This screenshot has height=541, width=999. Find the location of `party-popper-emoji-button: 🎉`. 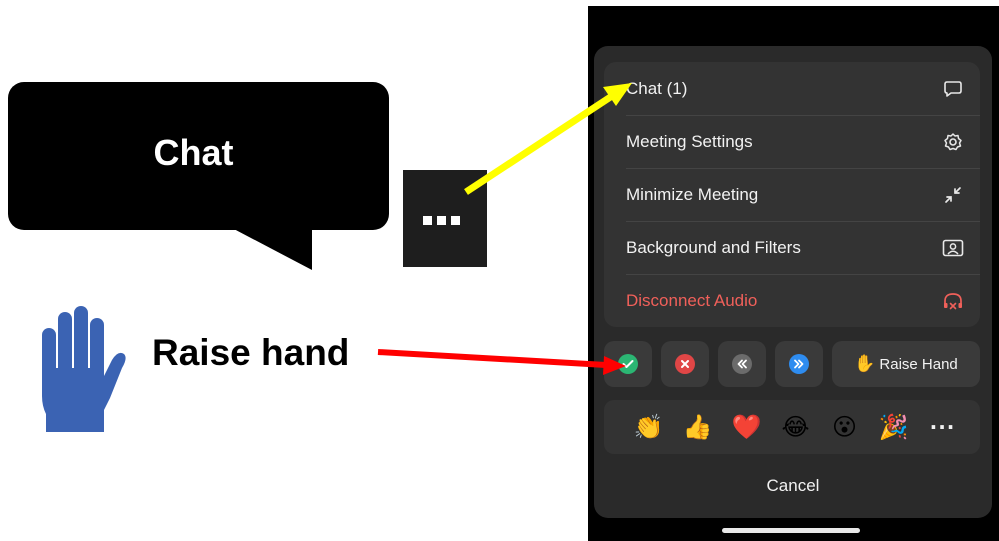

party-popper-emoji-button: 🎉 is located at coordinates (893, 427).